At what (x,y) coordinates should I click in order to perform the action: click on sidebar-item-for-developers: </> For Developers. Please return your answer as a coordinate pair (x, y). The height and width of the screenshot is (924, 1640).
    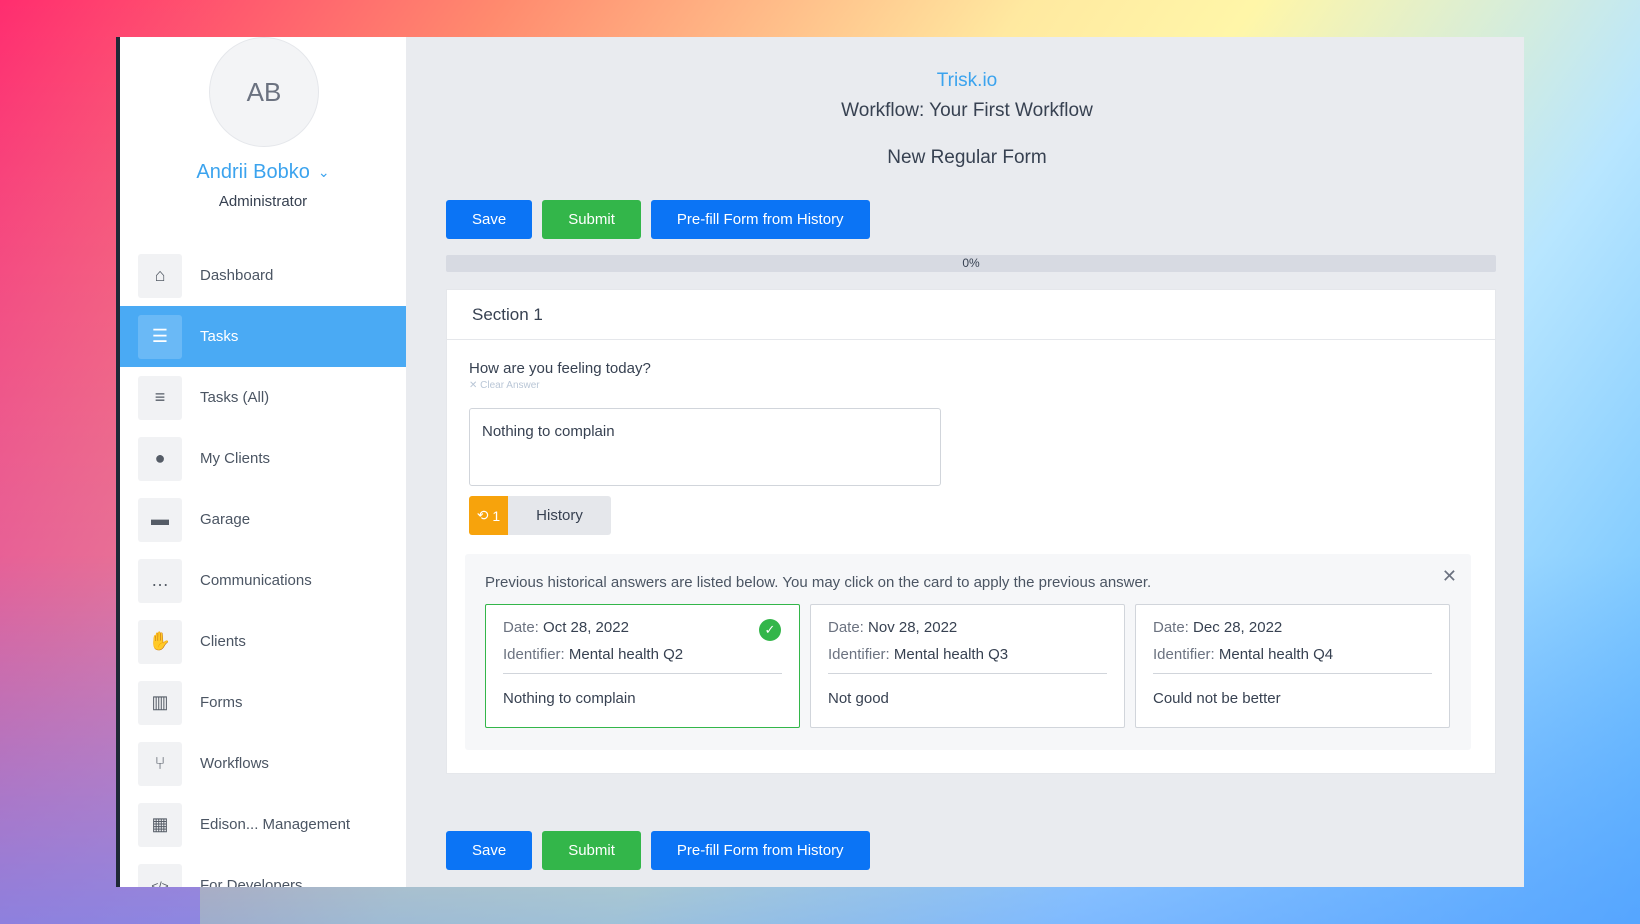
    Looking at the image, I should click on (263, 871).